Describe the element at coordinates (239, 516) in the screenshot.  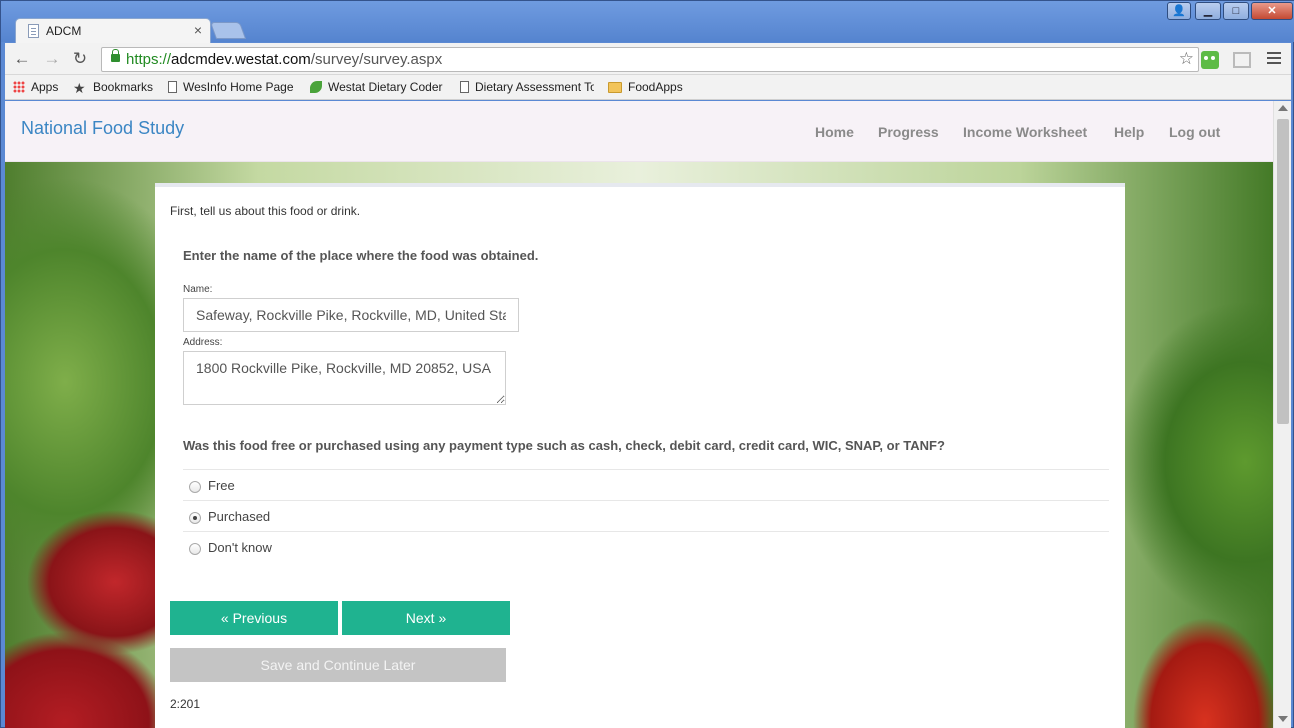
I see `option-label: Purchased` at that location.